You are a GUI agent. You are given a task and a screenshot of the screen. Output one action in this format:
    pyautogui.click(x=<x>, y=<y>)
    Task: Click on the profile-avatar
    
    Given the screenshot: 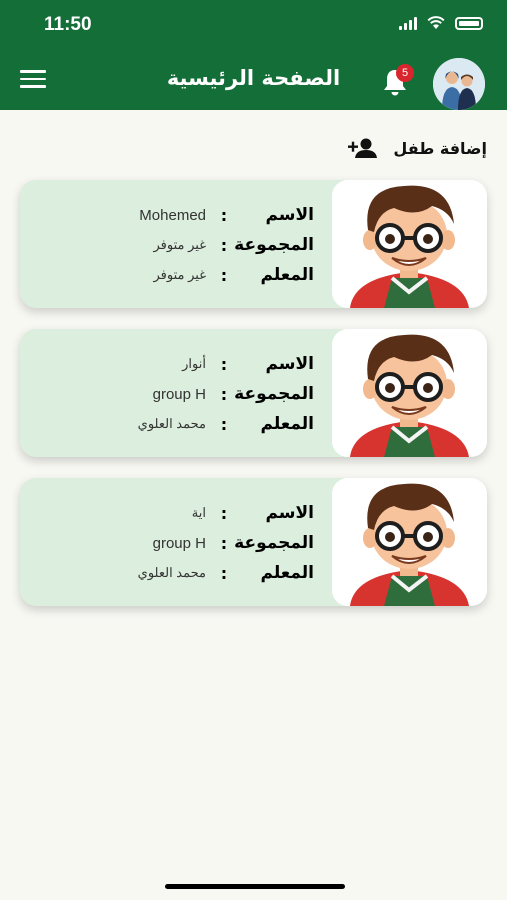 What is the action you would take?
    pyautogui.click(x=459, y=84)
    